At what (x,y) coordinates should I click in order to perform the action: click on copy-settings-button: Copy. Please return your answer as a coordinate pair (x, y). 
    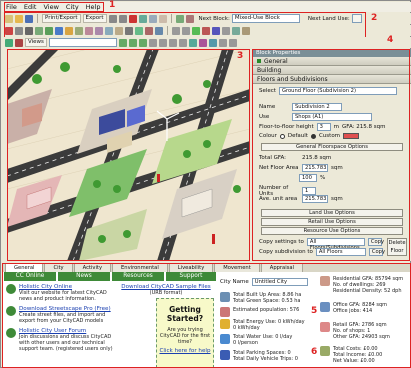
    Looking at the image, I should click on (375, 242).